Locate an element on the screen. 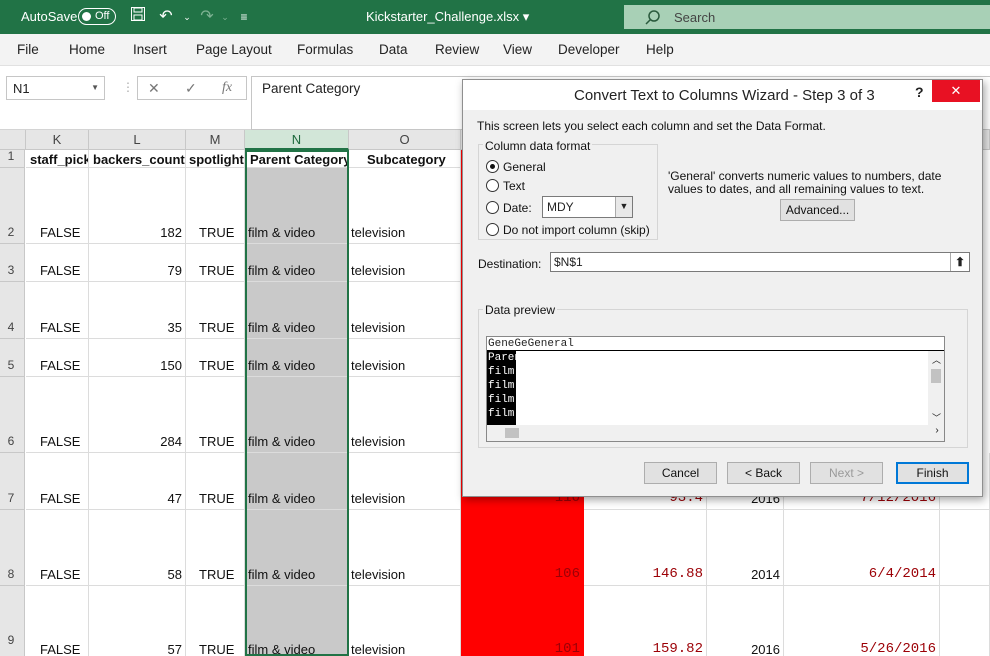 Image resolution: width=990 pixels, height=656 pixels. preview-horizontal-scrollbar: › is located at coordinates (715, 433).